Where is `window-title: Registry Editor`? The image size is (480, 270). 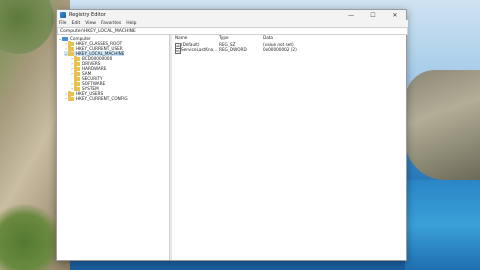
window-title: Registry Editor is located at coordinates (87, 15).